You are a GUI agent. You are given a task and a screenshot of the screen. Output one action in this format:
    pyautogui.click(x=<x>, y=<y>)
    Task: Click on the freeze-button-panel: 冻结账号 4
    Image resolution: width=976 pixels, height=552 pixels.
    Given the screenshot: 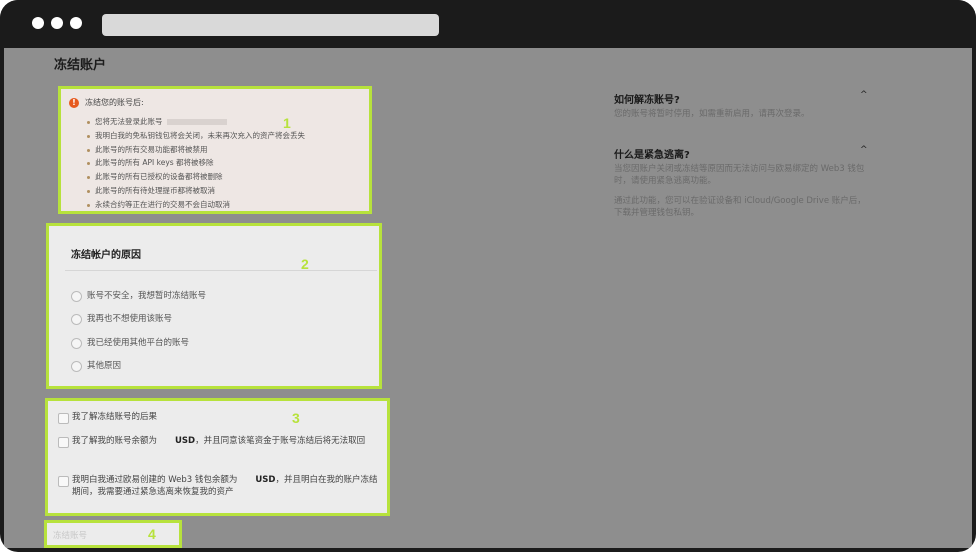 What is the action you would take?
    pyautogui.click(x=113, y=534)
    